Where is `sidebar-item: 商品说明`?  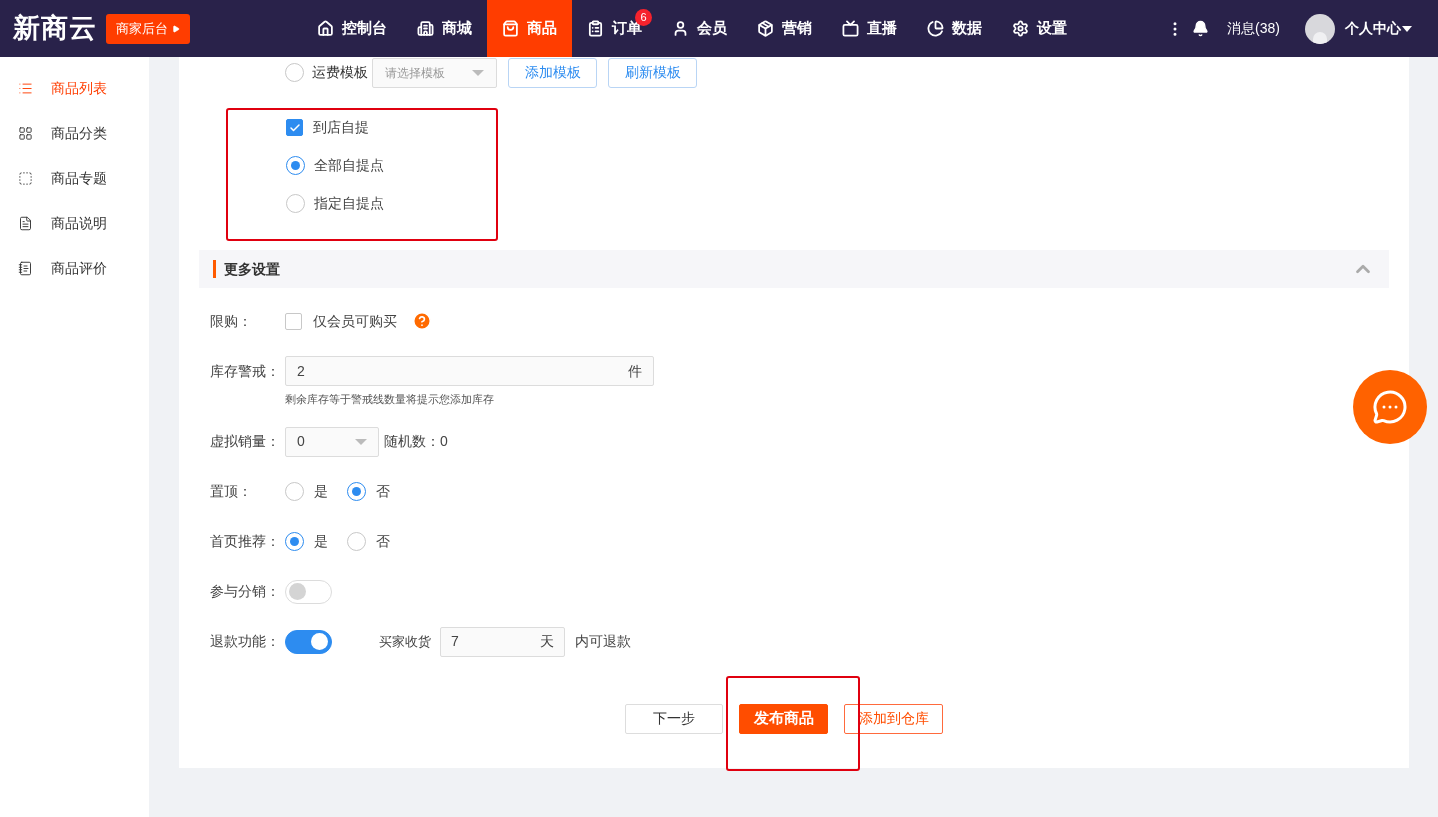 sidebar-item: 商品说明 is located at coordinates (74, 223).